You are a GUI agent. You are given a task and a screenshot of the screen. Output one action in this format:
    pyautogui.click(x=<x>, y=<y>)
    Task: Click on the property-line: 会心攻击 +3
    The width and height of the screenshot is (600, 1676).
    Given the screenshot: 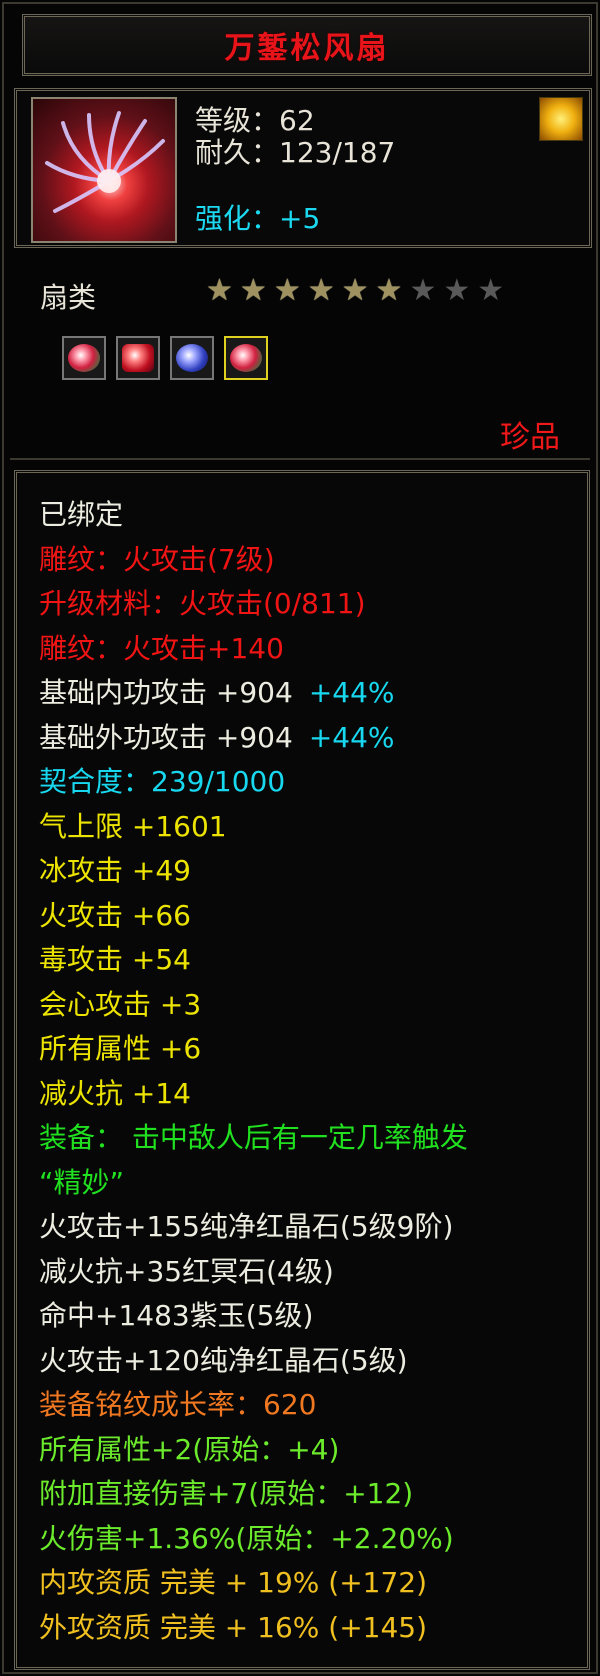 What is the action you would take?
    pyautogui.click(x=308, y=1005)
    